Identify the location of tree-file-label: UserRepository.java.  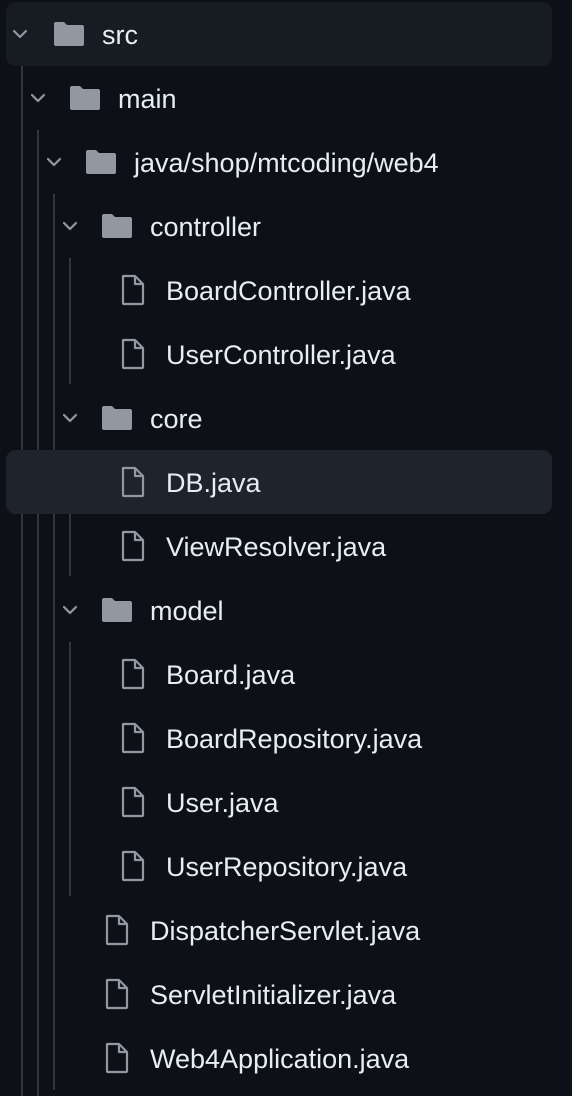
(287, 867).